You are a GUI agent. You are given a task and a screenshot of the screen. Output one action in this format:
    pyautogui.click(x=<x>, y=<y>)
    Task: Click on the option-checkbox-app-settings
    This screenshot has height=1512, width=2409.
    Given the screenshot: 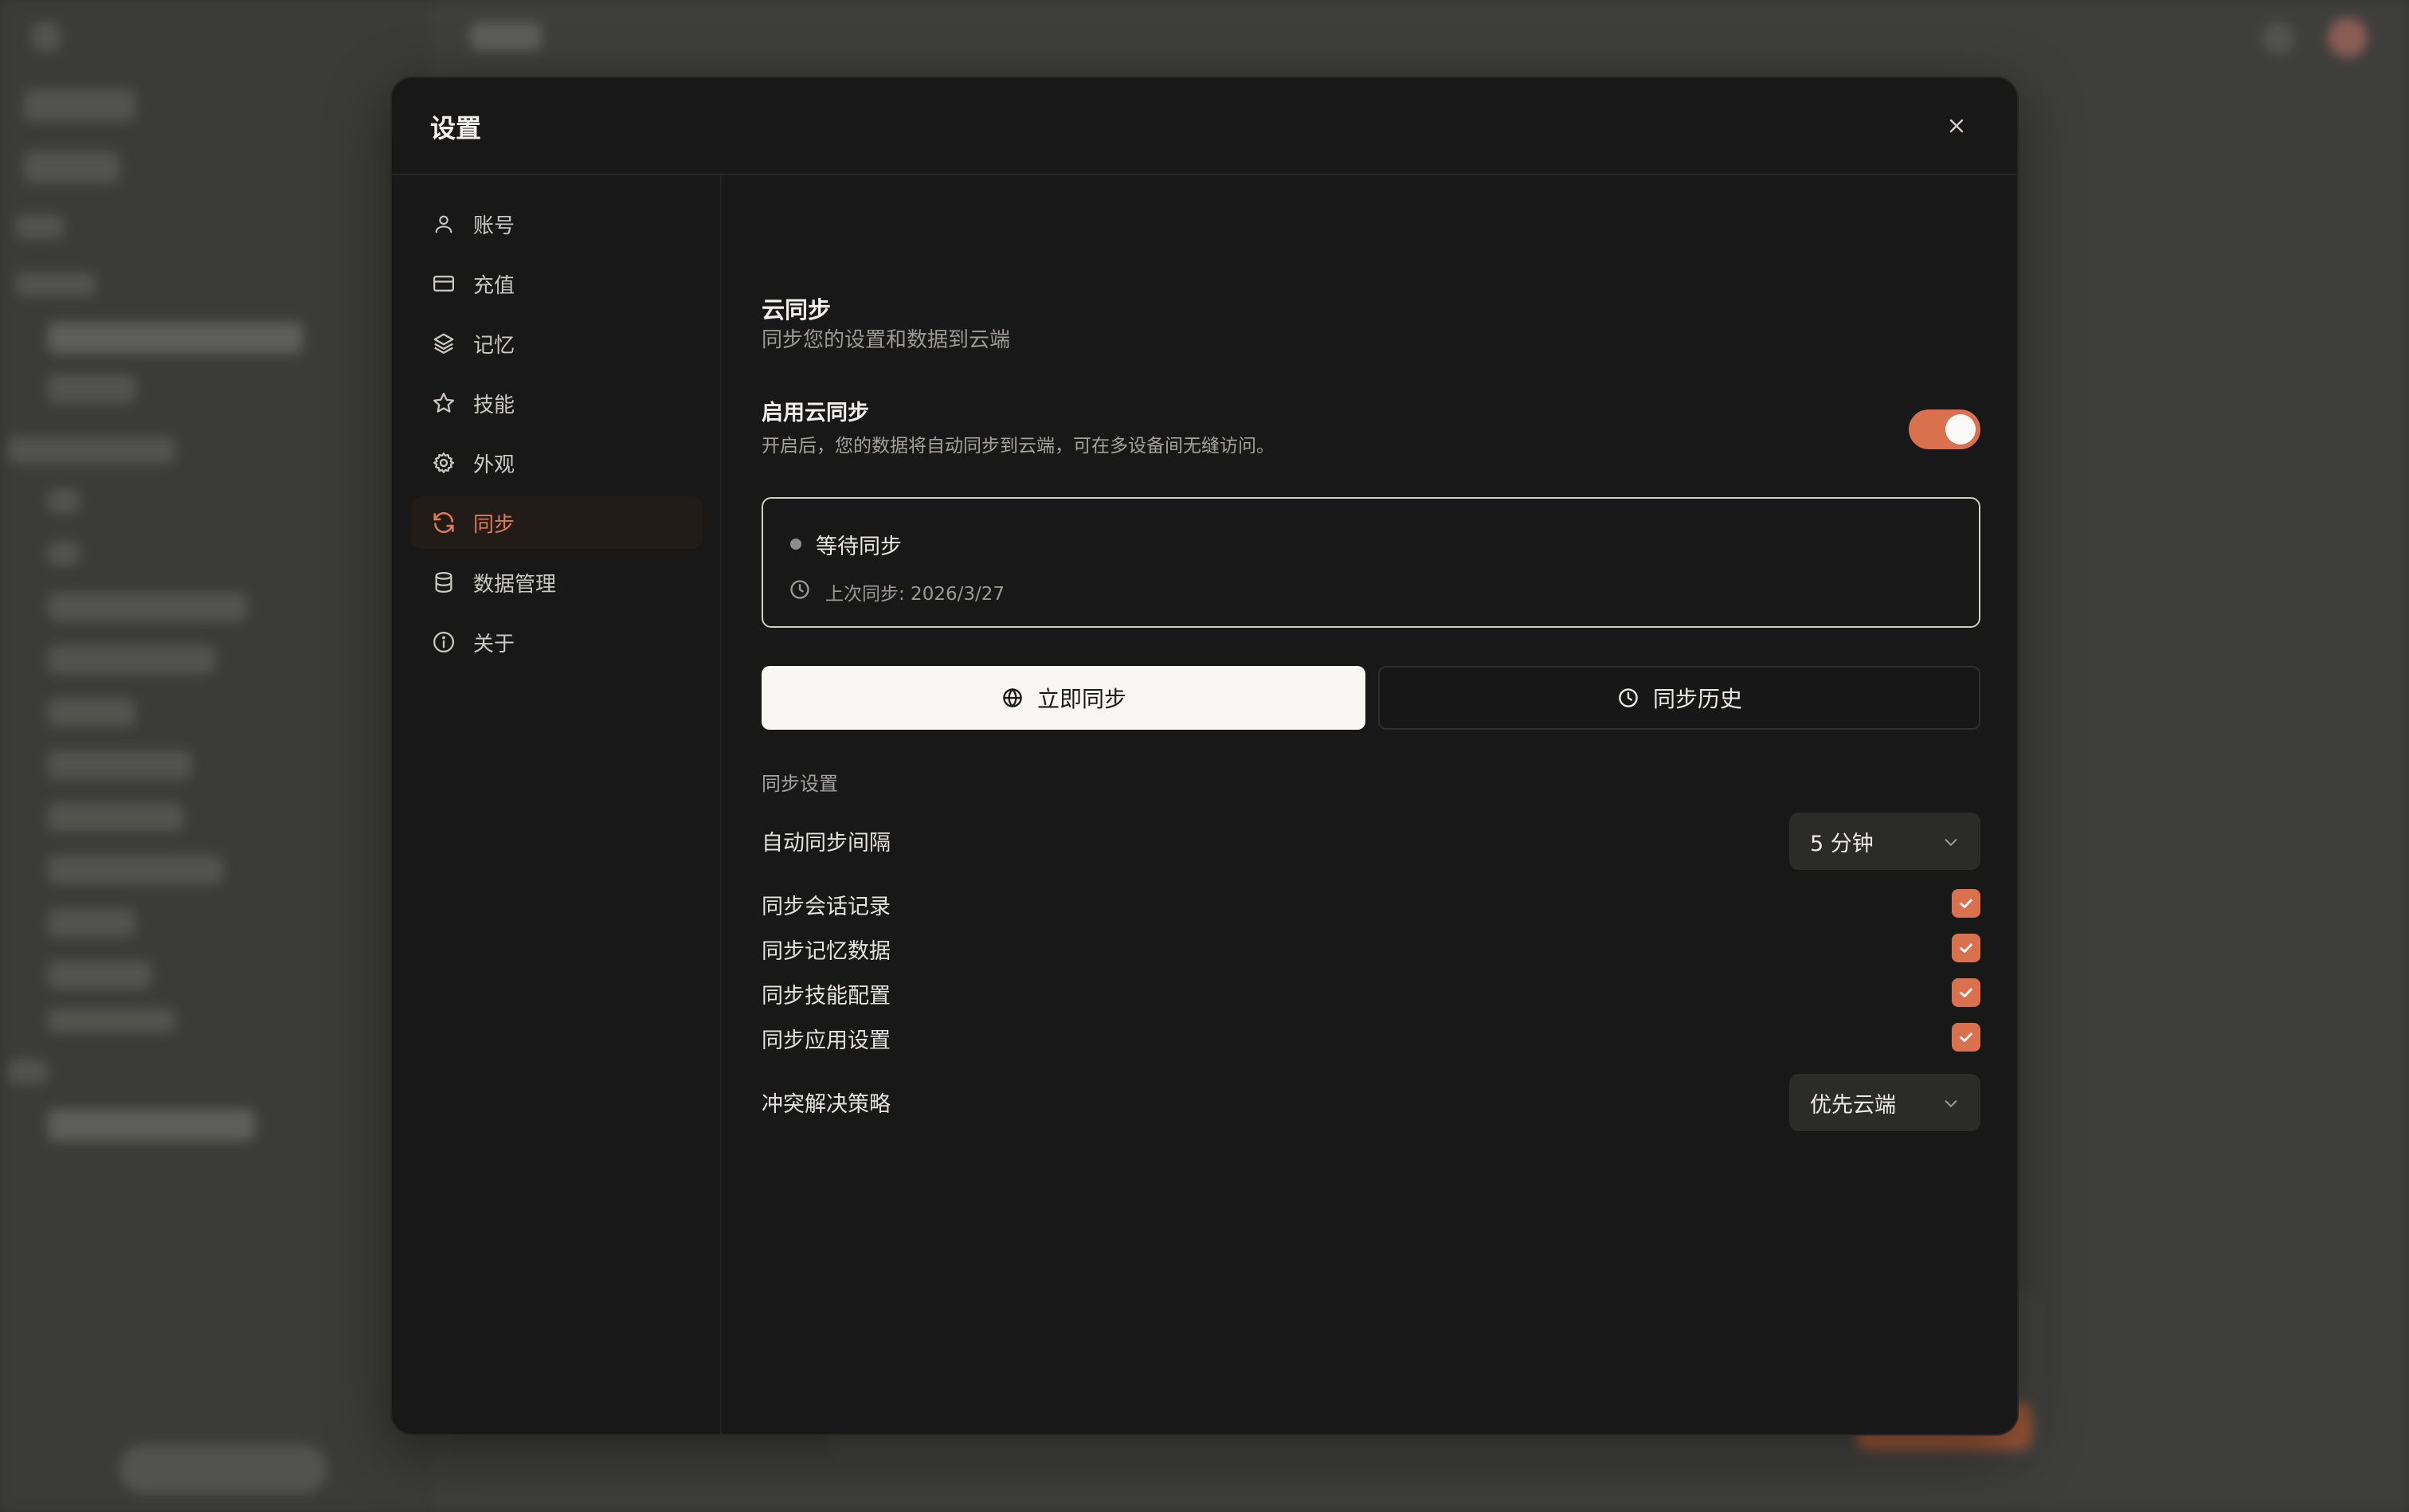 What is the action you would take?
    pyautogui.click(x=1966, y=1038)
    